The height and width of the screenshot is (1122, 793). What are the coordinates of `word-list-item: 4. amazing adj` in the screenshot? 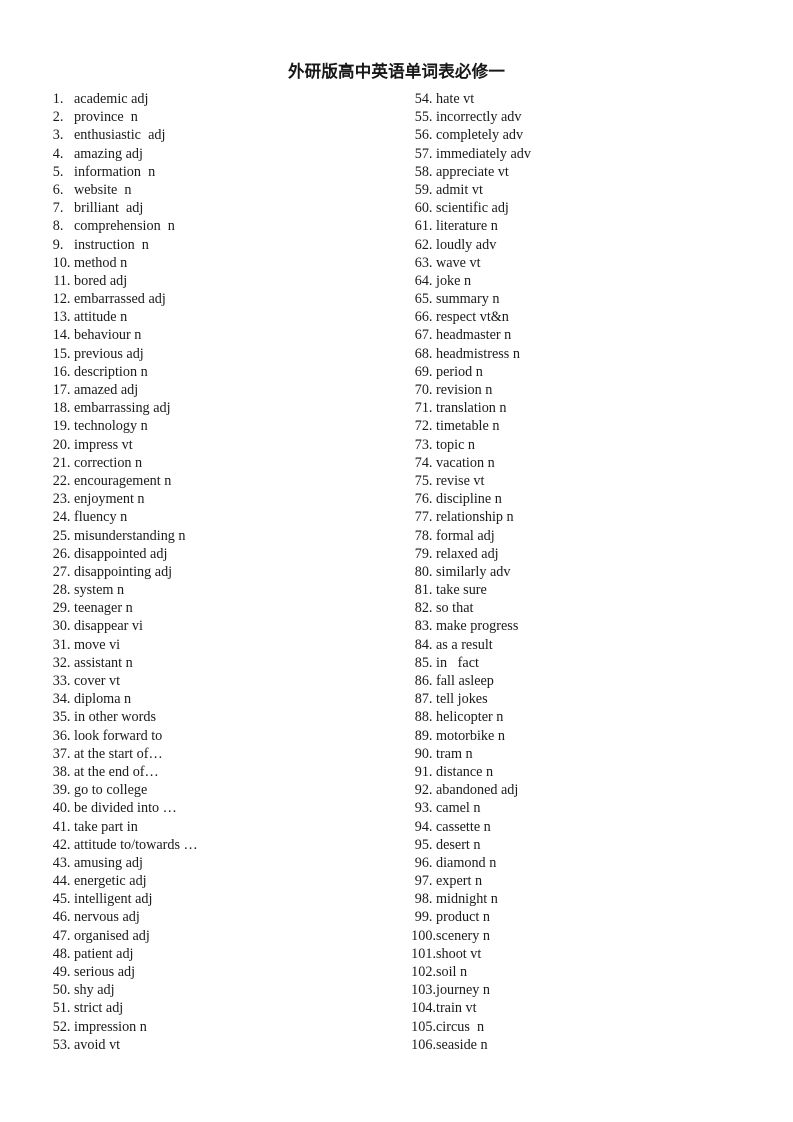 It's located at (209, 154).